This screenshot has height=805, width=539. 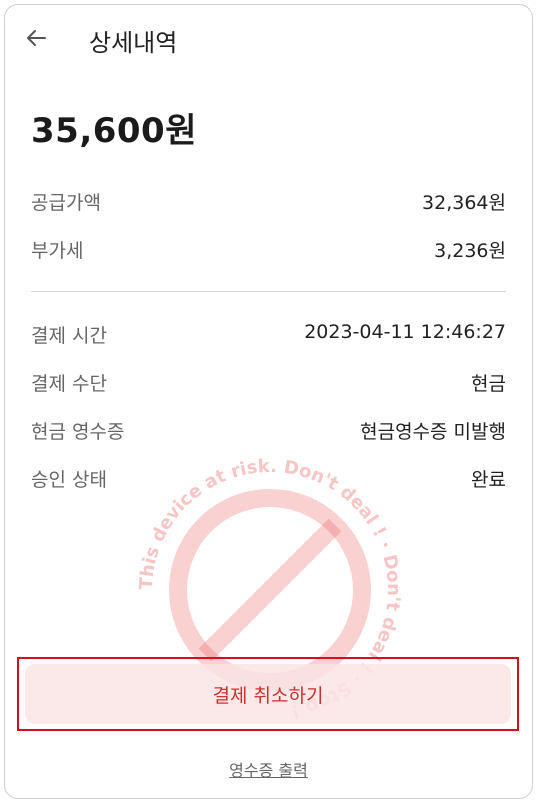 I want to click on row-label: 승인 상태, so click(x=69, y=480).